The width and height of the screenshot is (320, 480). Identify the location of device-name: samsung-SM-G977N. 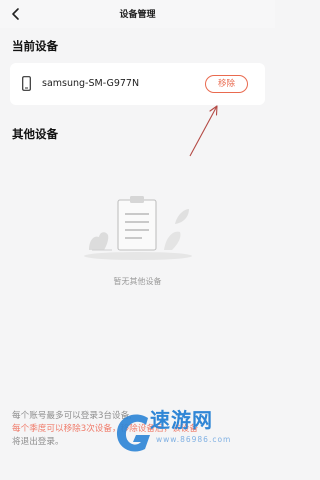
(91, 83).